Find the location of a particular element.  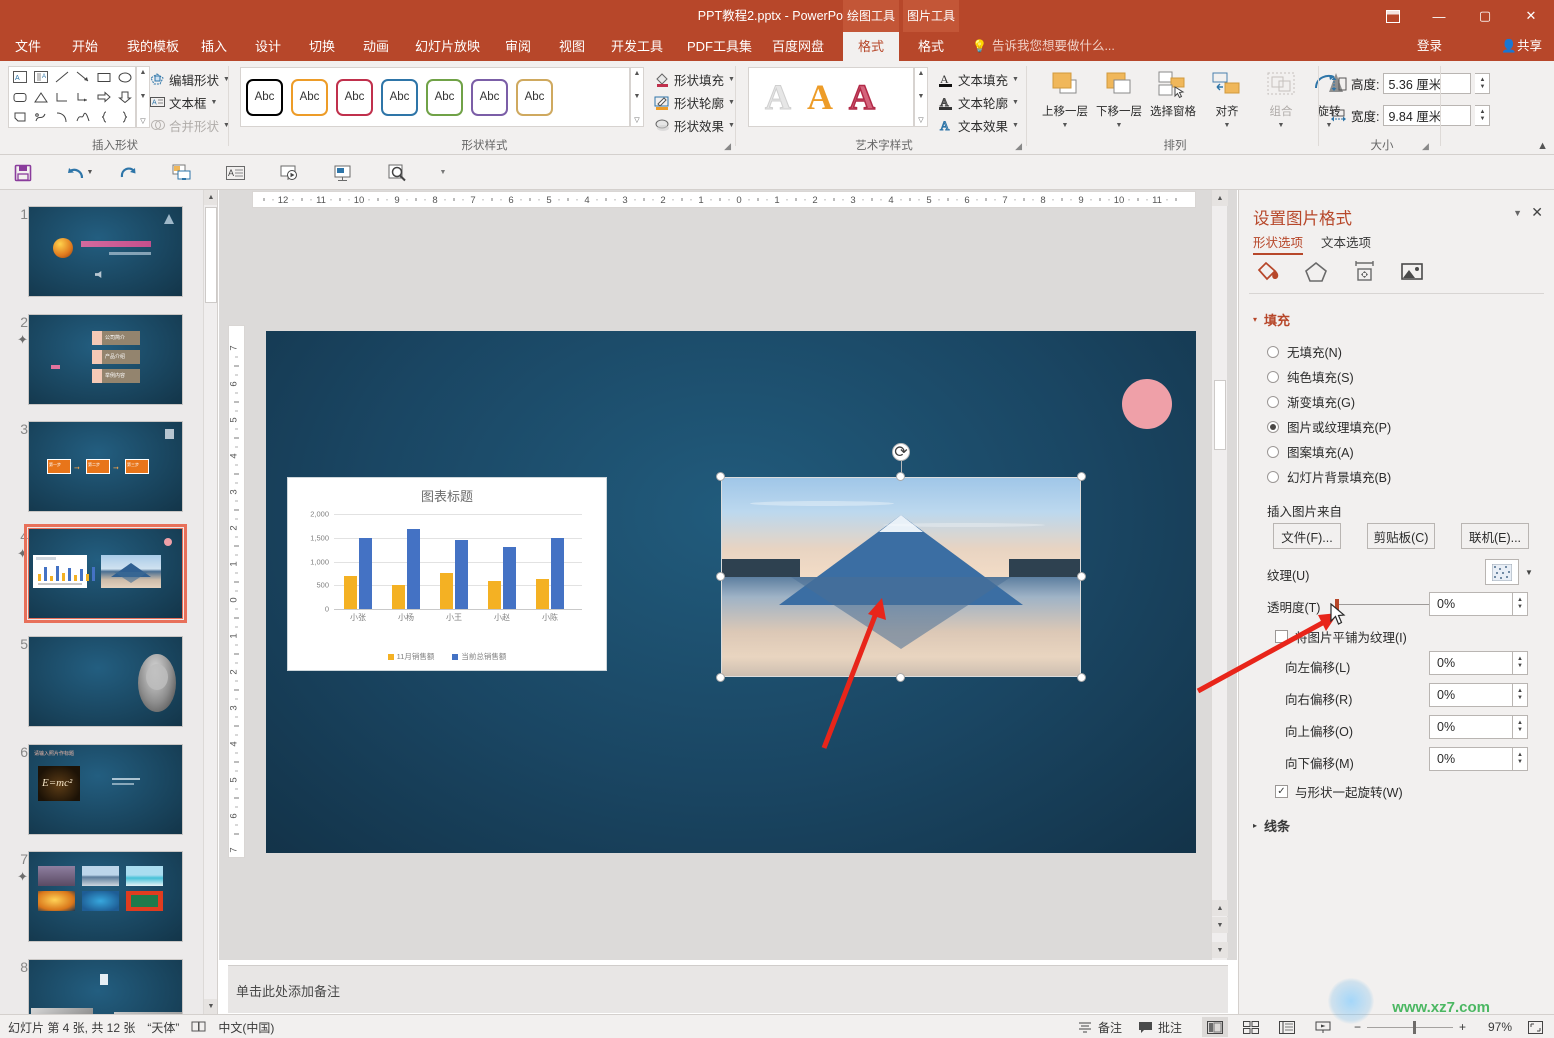

text-box-button: A 文本框 ▼ is located at coordinates (183, 102).